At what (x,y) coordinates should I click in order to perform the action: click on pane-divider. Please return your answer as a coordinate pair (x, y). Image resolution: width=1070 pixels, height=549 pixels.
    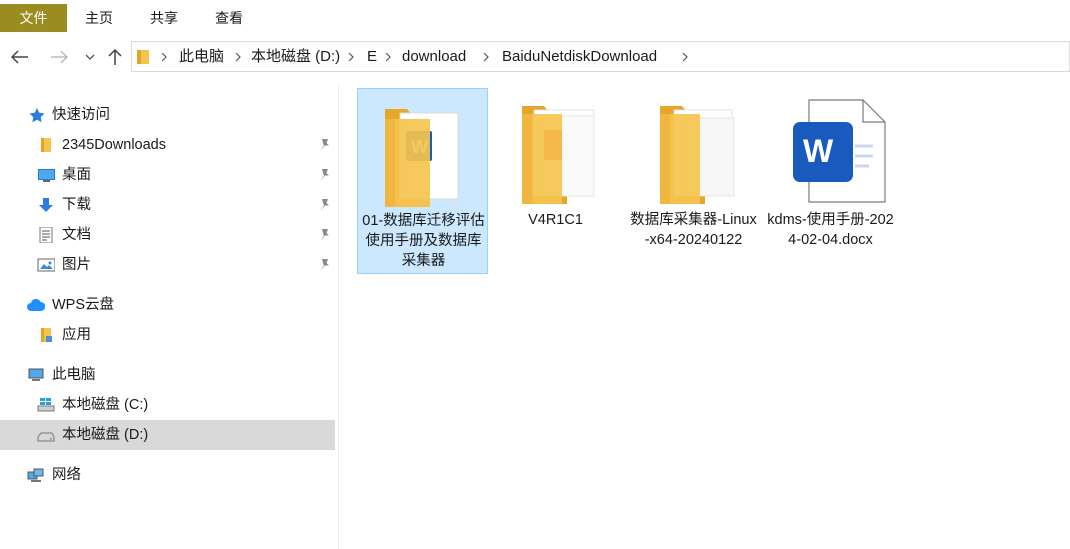
    Looking at the image, I should click on (338, 317).